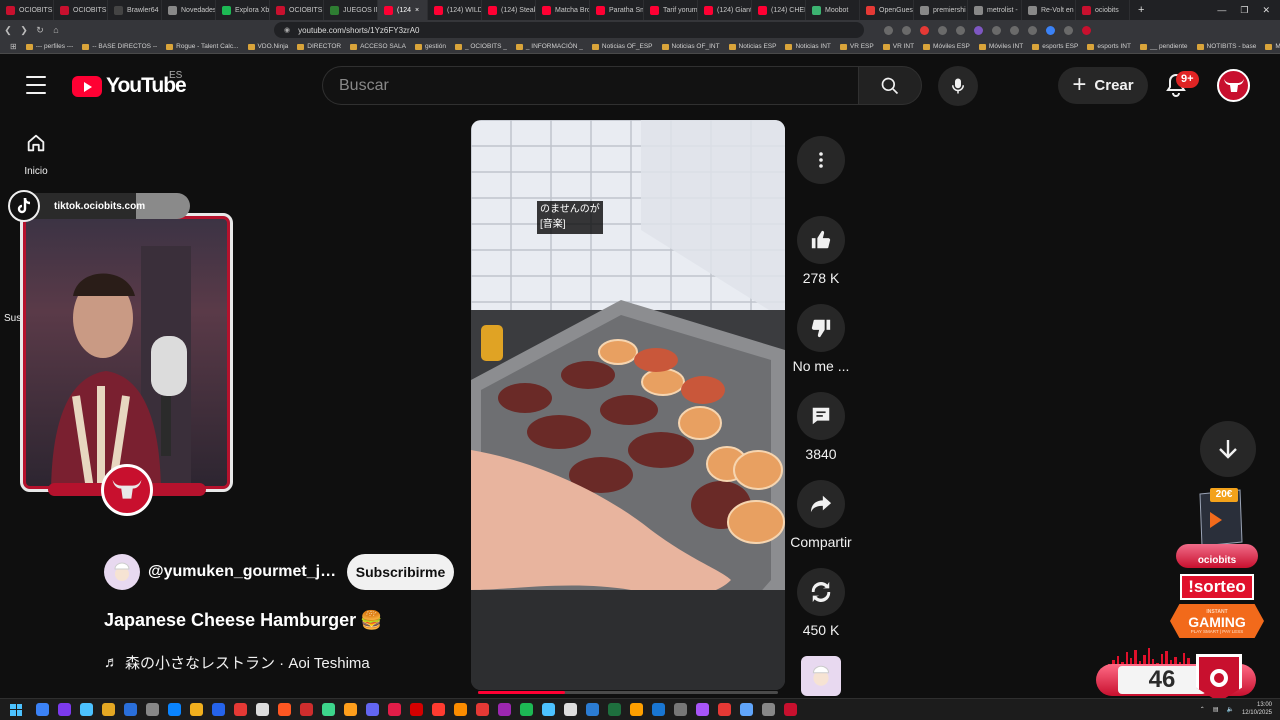  Describe the element at coordinates (995, 10) in the screenshot. I see `browser-tab: metrolist -` at that location.